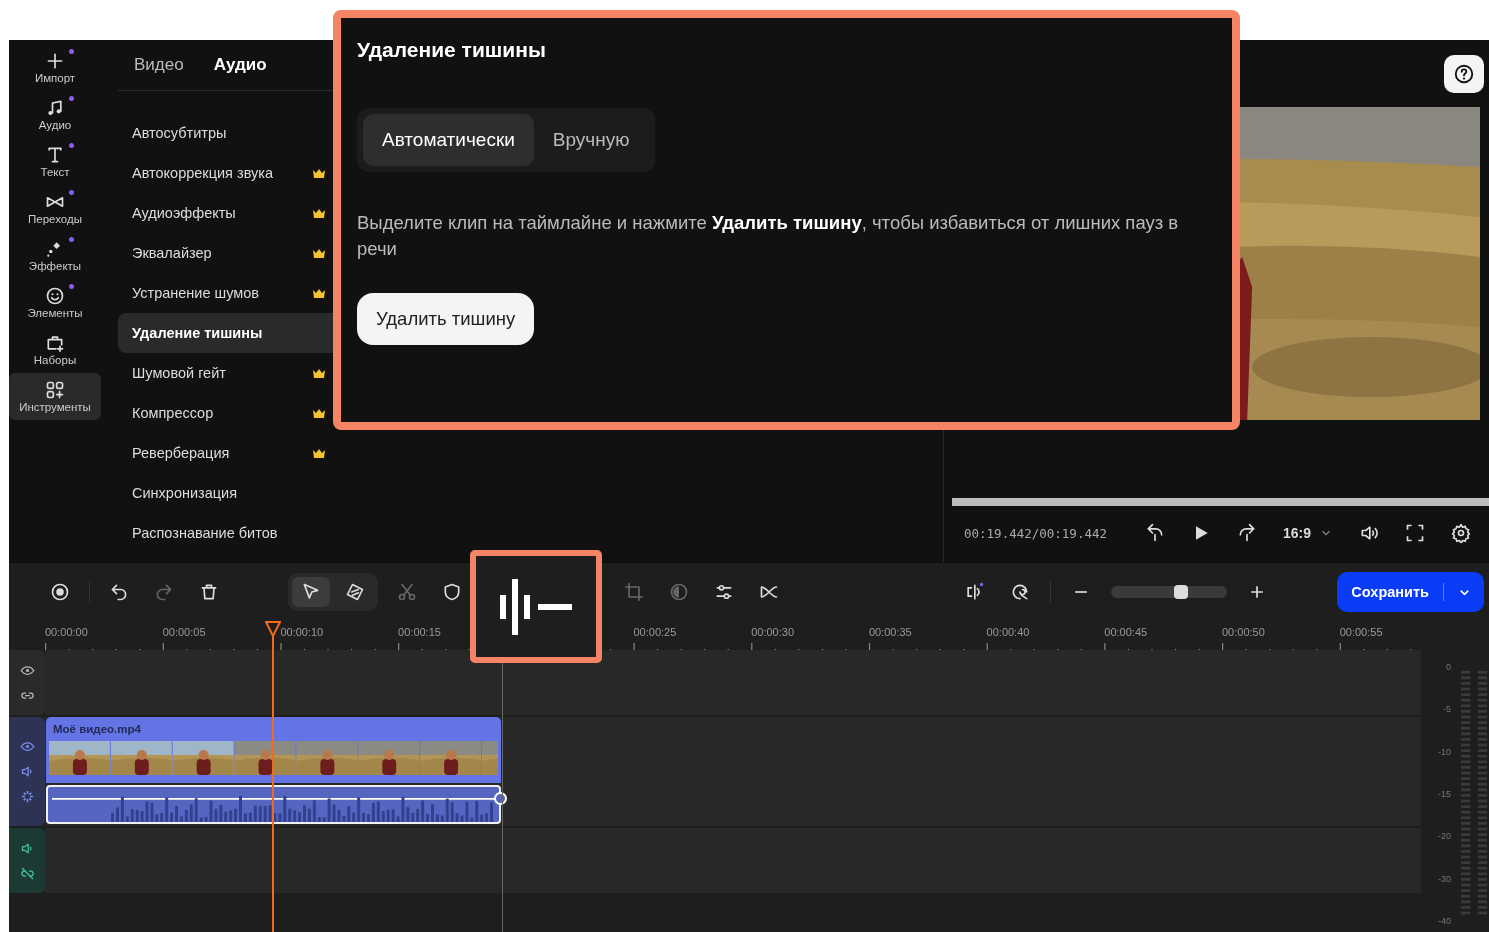 The image size is (1489, 932). What do you see at coordinates (890, 632) in the screenshot?
I see `ruler-label: 00:00:35` at bounding box center [890, 632].